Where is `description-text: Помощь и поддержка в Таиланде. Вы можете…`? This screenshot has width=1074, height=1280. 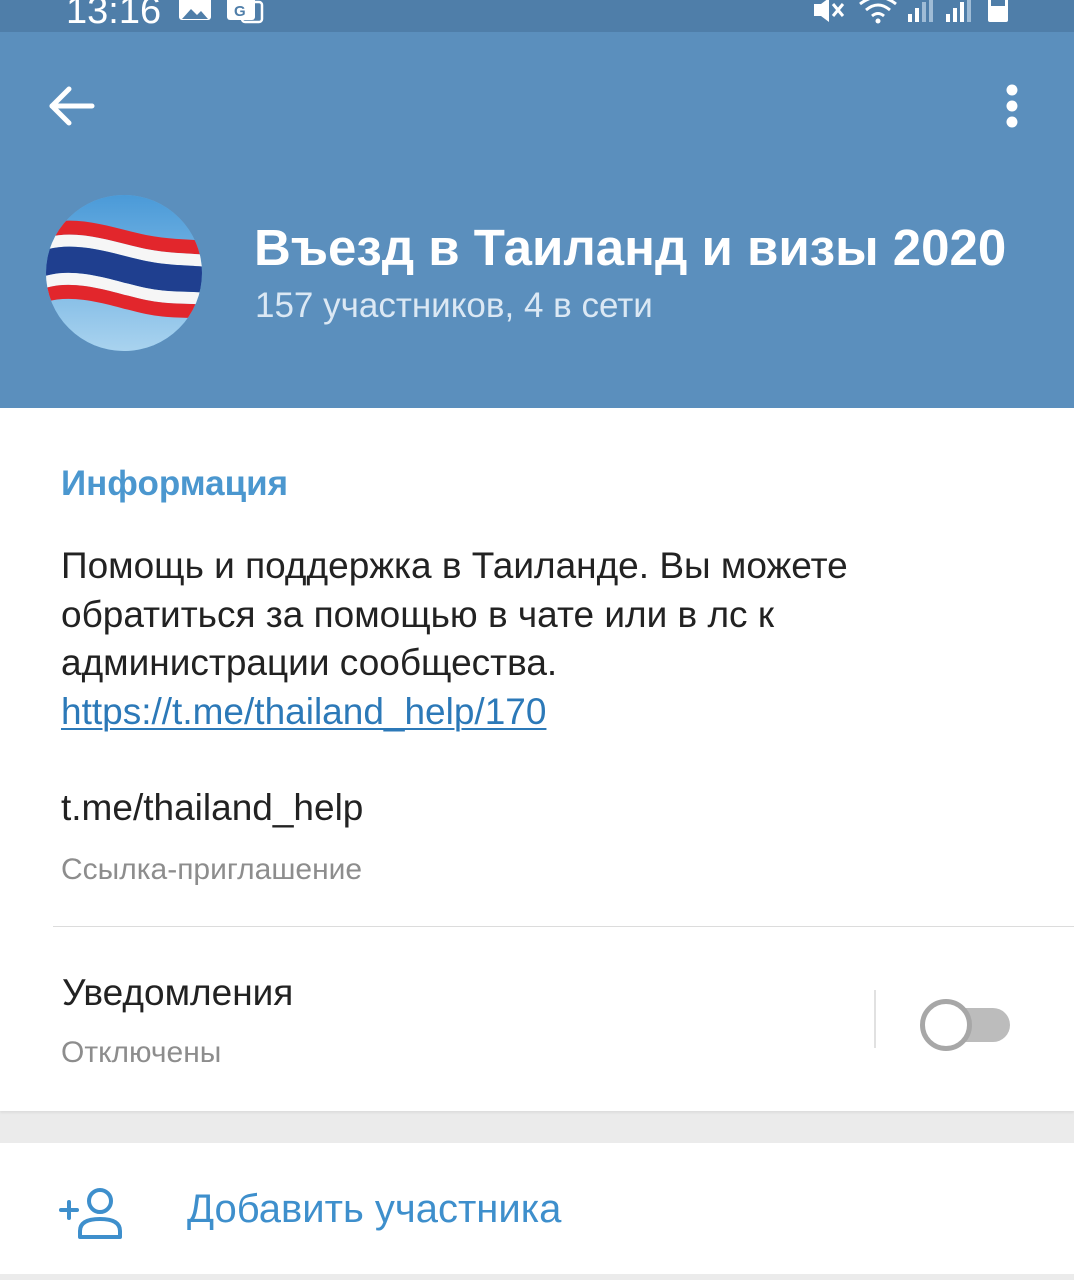
description-text: Помощь и поддержка в Таиланде. Вы можете… is located at coordinates (454, 614).